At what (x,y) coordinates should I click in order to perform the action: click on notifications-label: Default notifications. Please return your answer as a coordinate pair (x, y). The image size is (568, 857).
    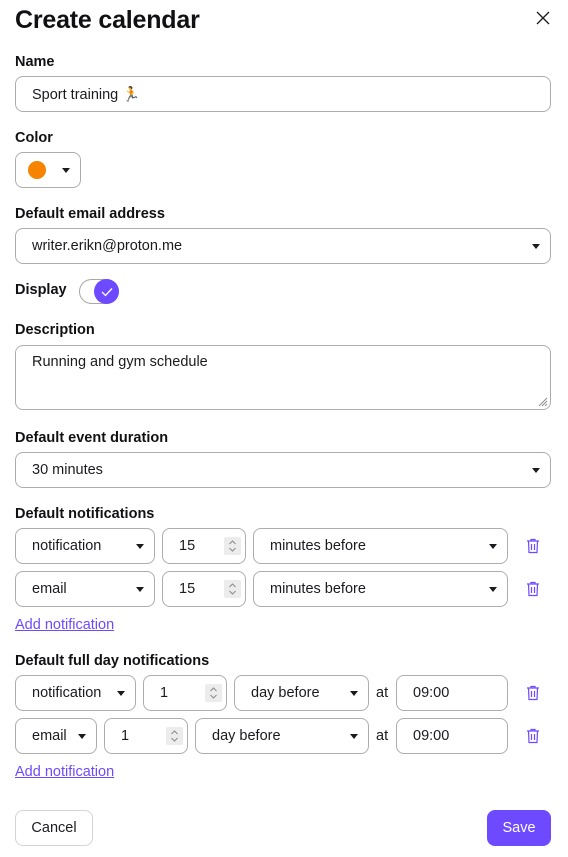
    Looking at the image, I should click on (85, 514).